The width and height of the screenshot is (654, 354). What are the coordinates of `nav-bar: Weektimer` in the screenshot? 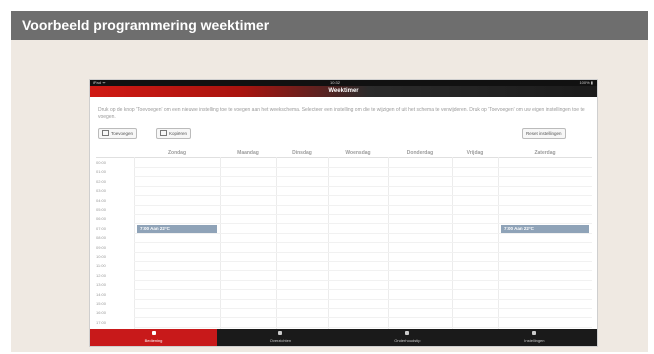 It's located at (343, 91).